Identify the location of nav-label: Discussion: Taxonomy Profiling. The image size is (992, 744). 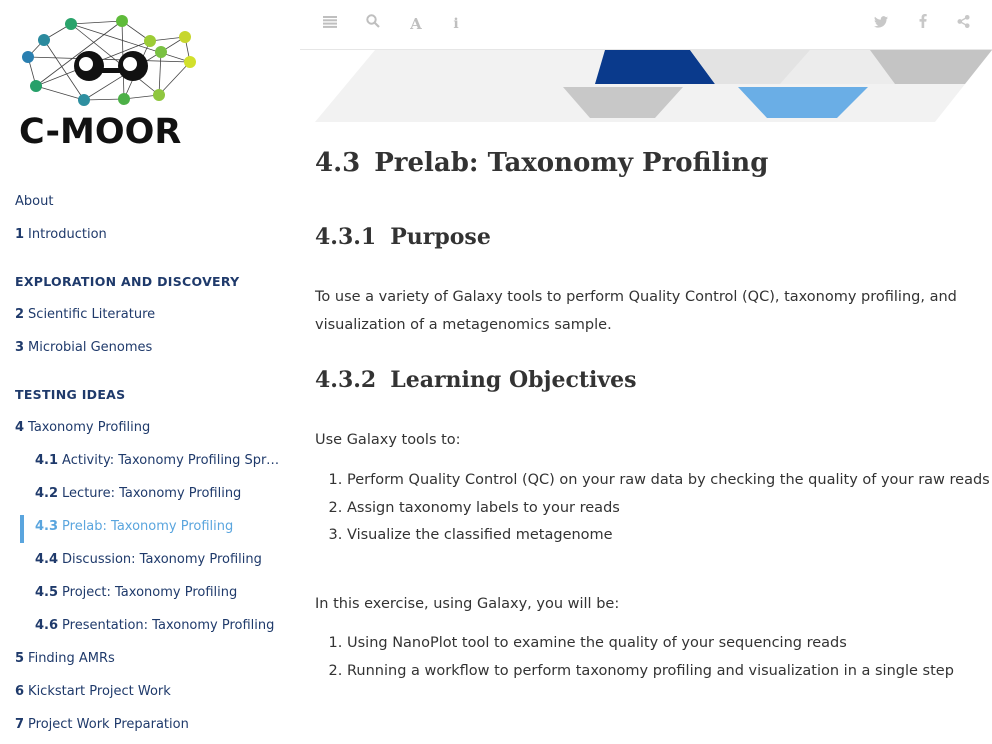
(162, 559).